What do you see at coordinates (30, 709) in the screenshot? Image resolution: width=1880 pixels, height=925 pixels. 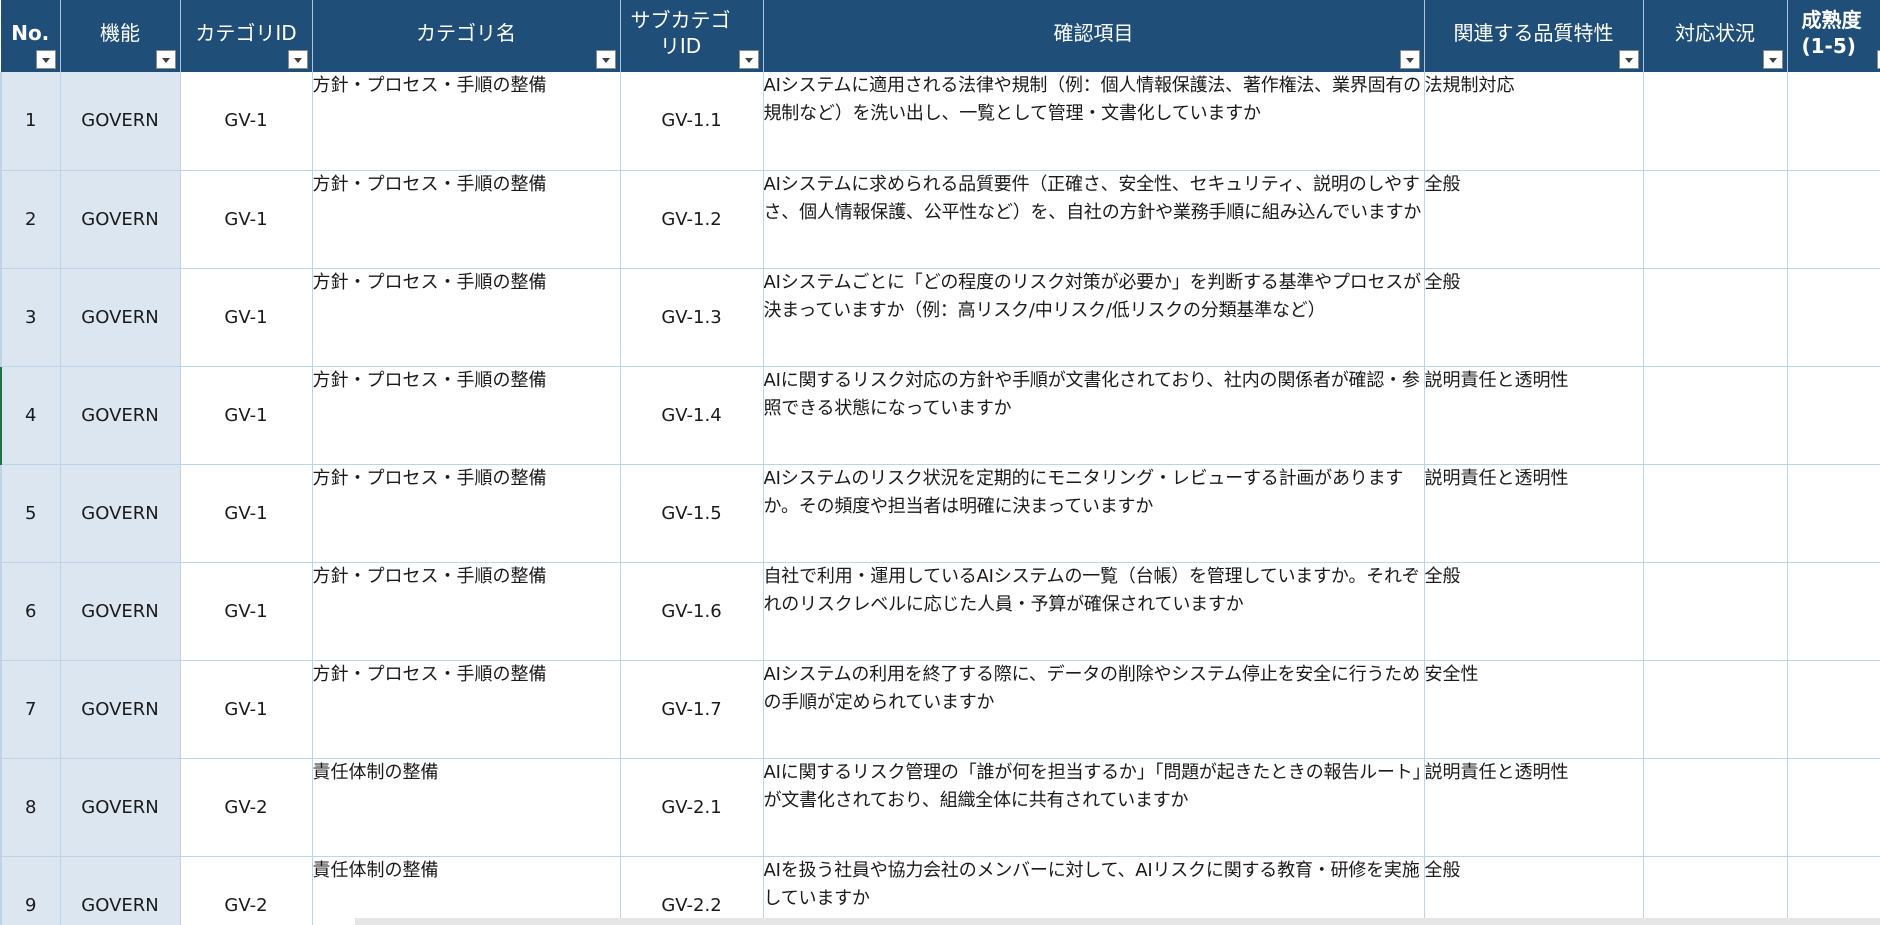 I see `cell-no: 7` at bounding box center [30, 709].